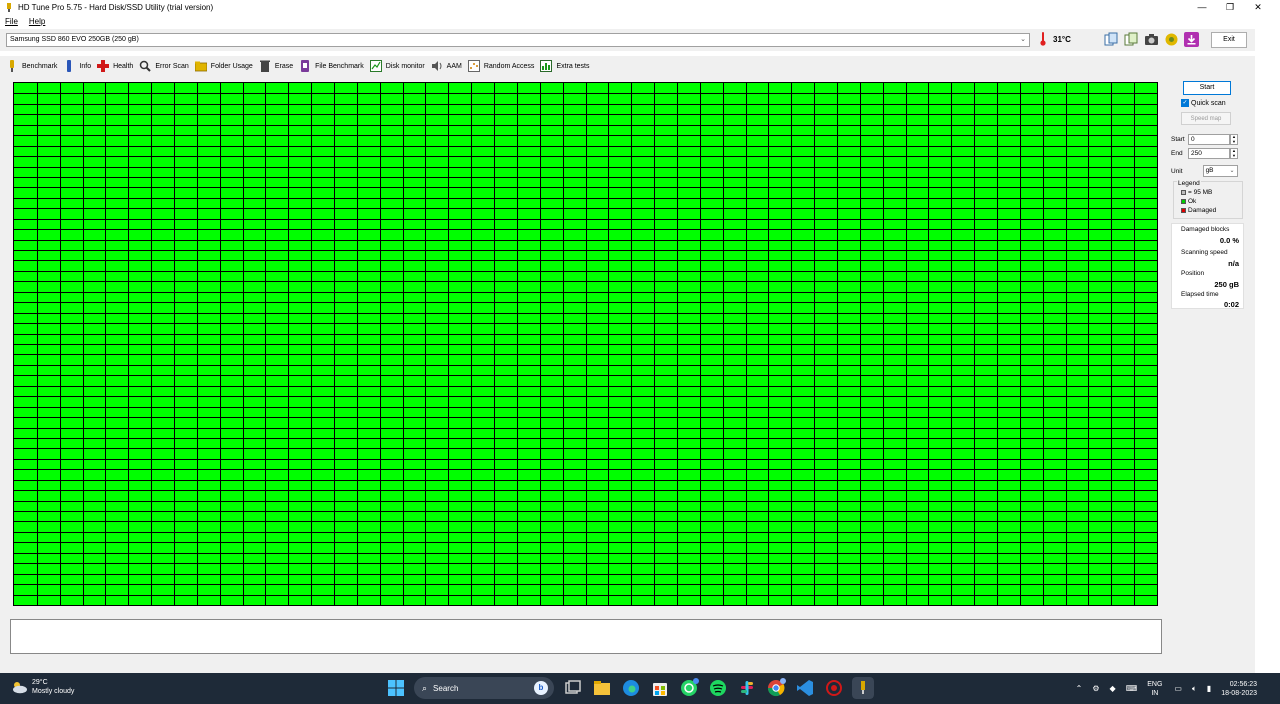 The height and width of the screenshot is (704, 1280). I want to click on search-placeholder: Search, so click(446, 688).